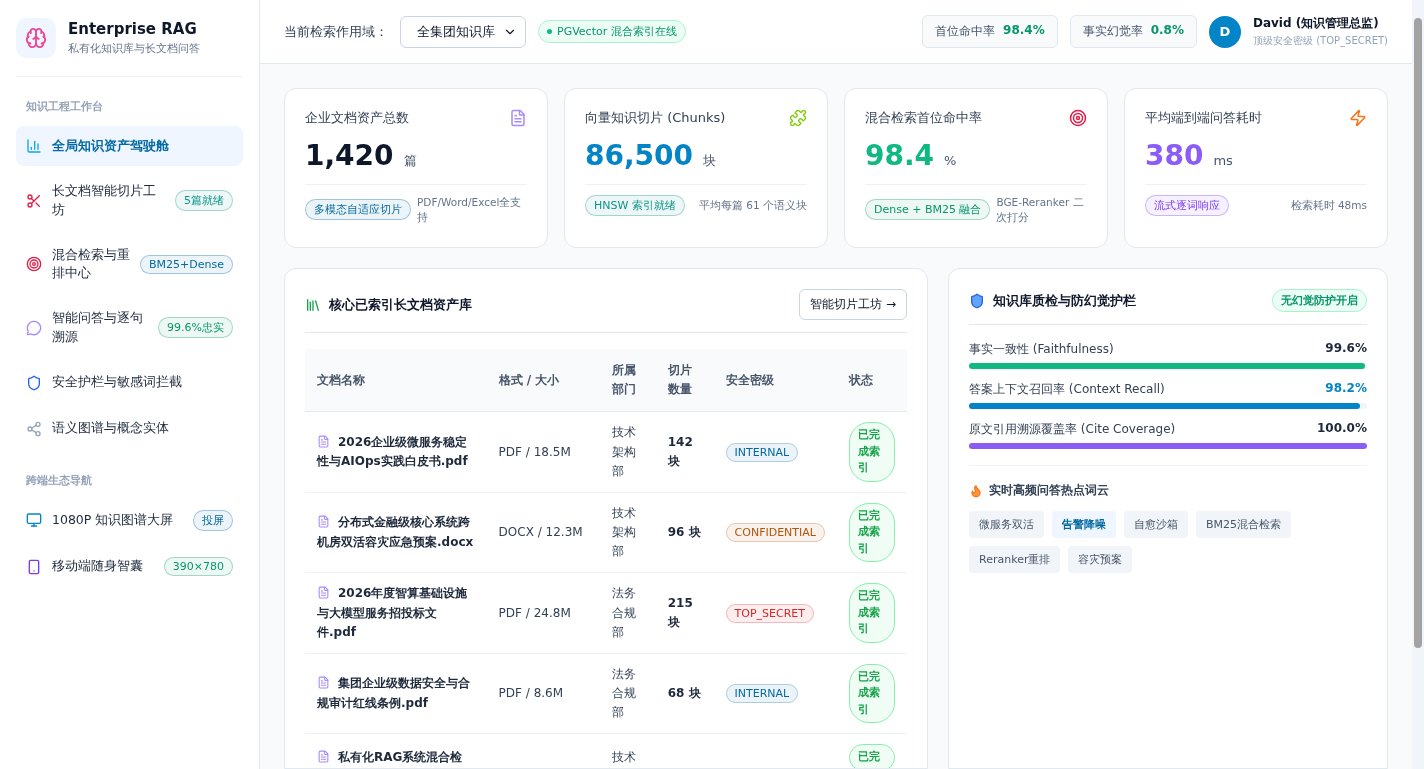  I want to click on section-heading: 跨端生态导航, so click(59, 480).